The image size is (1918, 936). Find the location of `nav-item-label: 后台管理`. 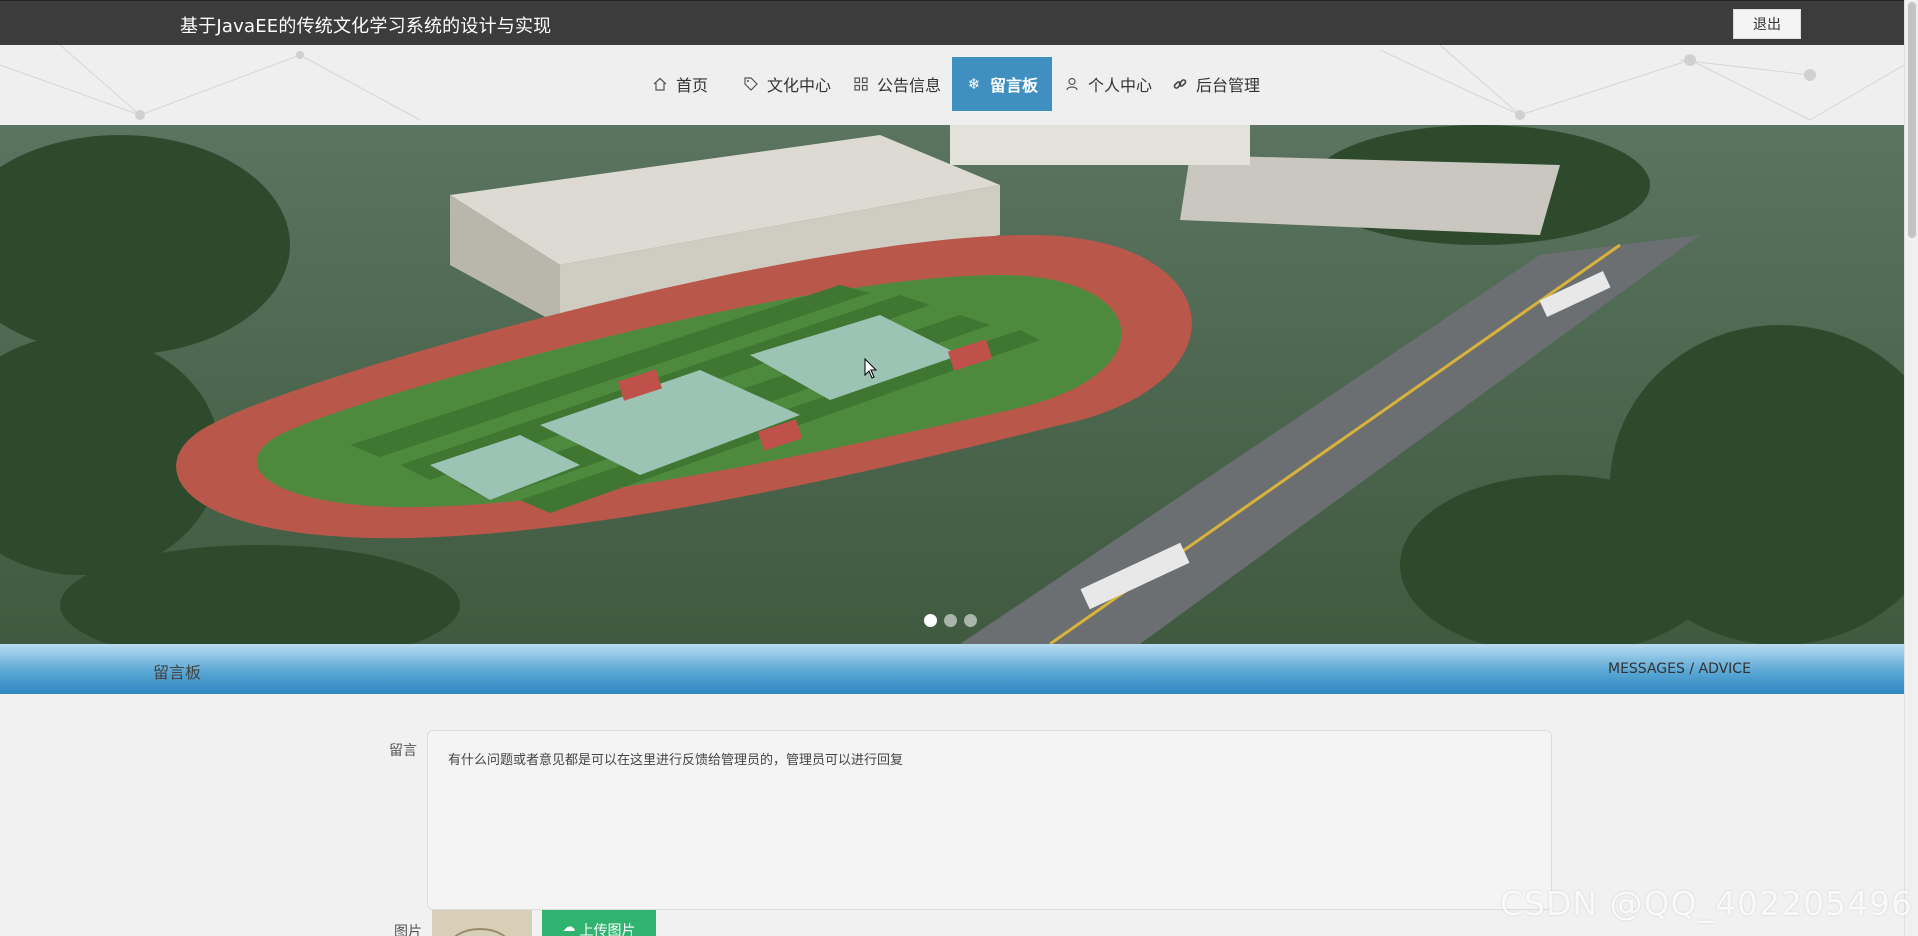

nav-item-label: 后台管理 is located at coordinates (1228, 85).